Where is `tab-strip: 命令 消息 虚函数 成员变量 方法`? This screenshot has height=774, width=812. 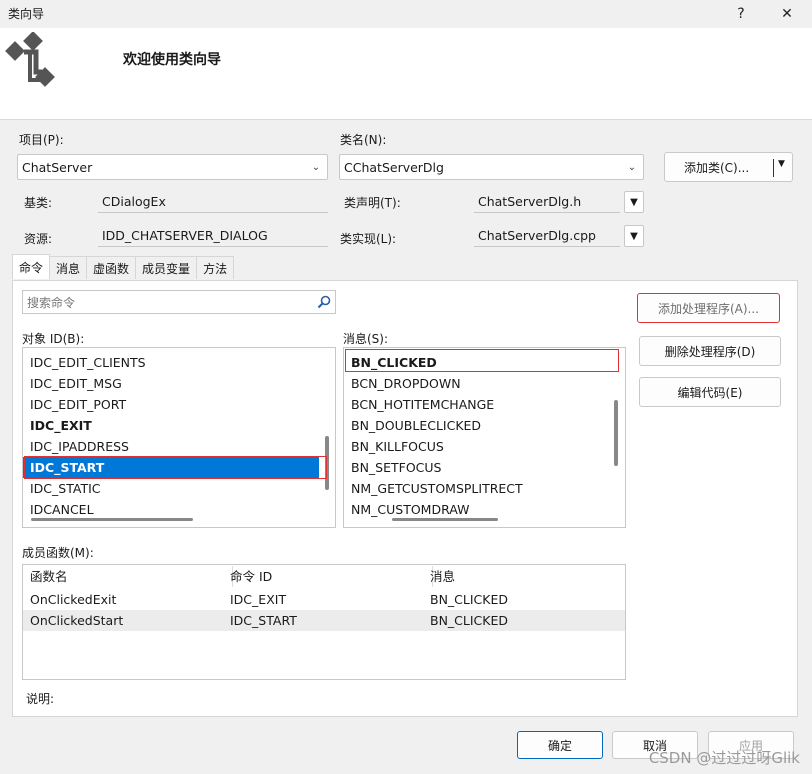 tab-strip: 命令 消息 虚函数 成员变量 方法 is located at coordinates (123, 267).